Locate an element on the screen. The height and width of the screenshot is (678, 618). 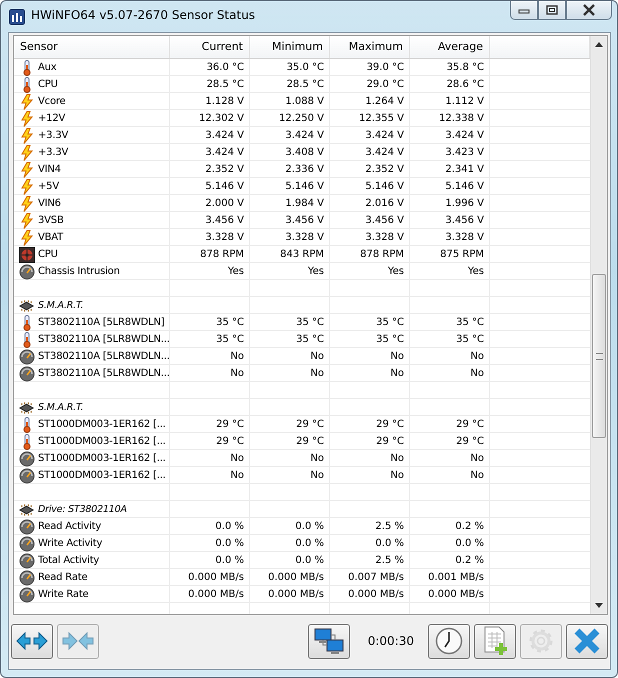
network-button is located at coordinates (329, 641).